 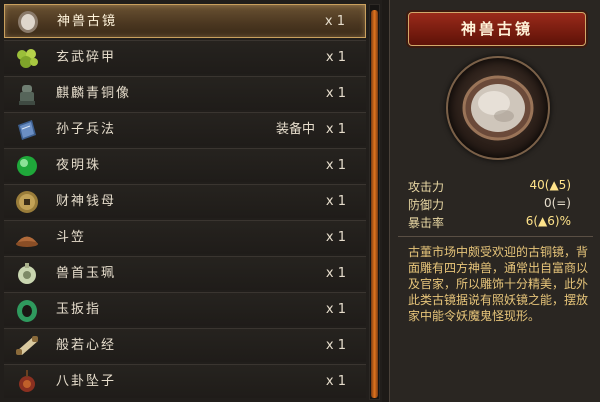 I want to click on stat-defense: 防御力 0(=), so click(x=495, y=203).